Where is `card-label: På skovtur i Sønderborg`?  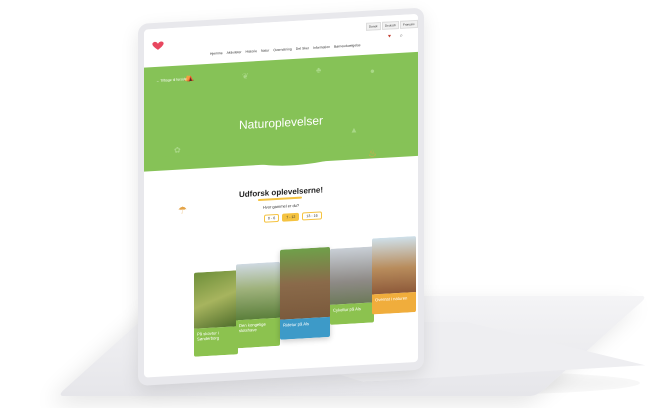 card-label: På skovtur i Sønderborg is located at coordinates (216, 341).